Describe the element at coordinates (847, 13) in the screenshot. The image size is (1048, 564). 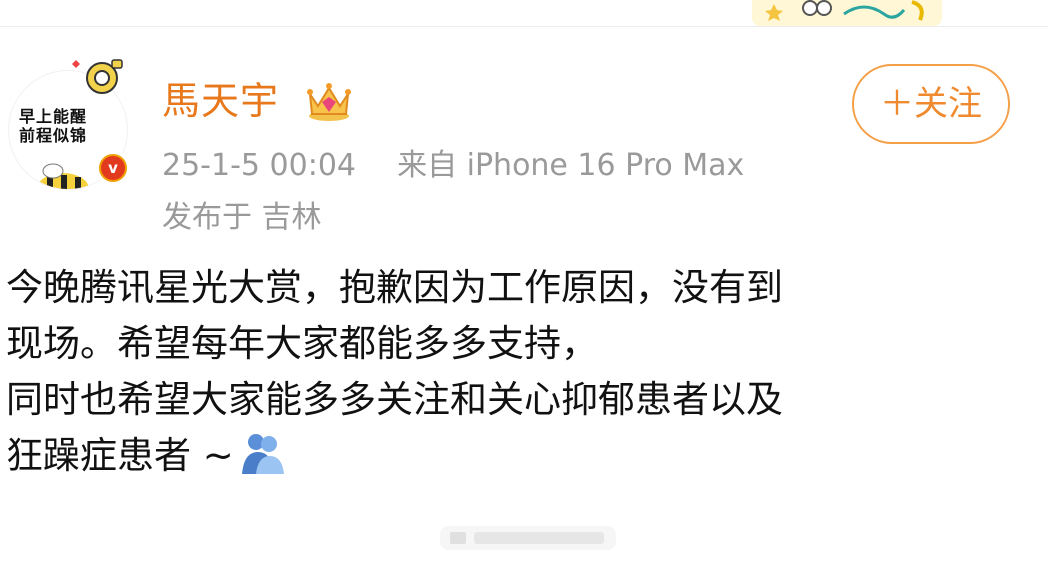
I see `sticker-decoration-icon` at that location.